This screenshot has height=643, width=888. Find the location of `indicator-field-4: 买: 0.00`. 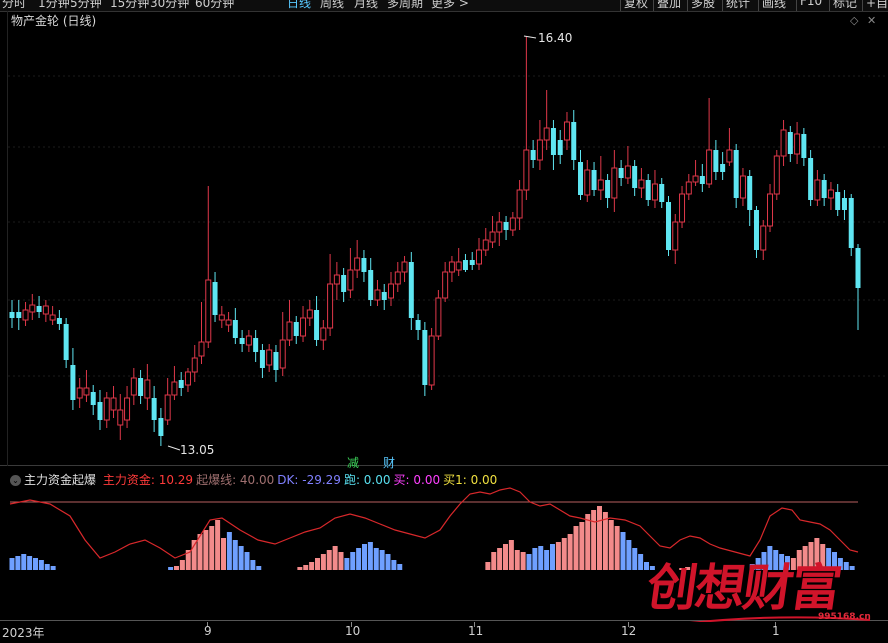

indicator-field-4: 买: 0.00 is located at coordinates (417, 480).